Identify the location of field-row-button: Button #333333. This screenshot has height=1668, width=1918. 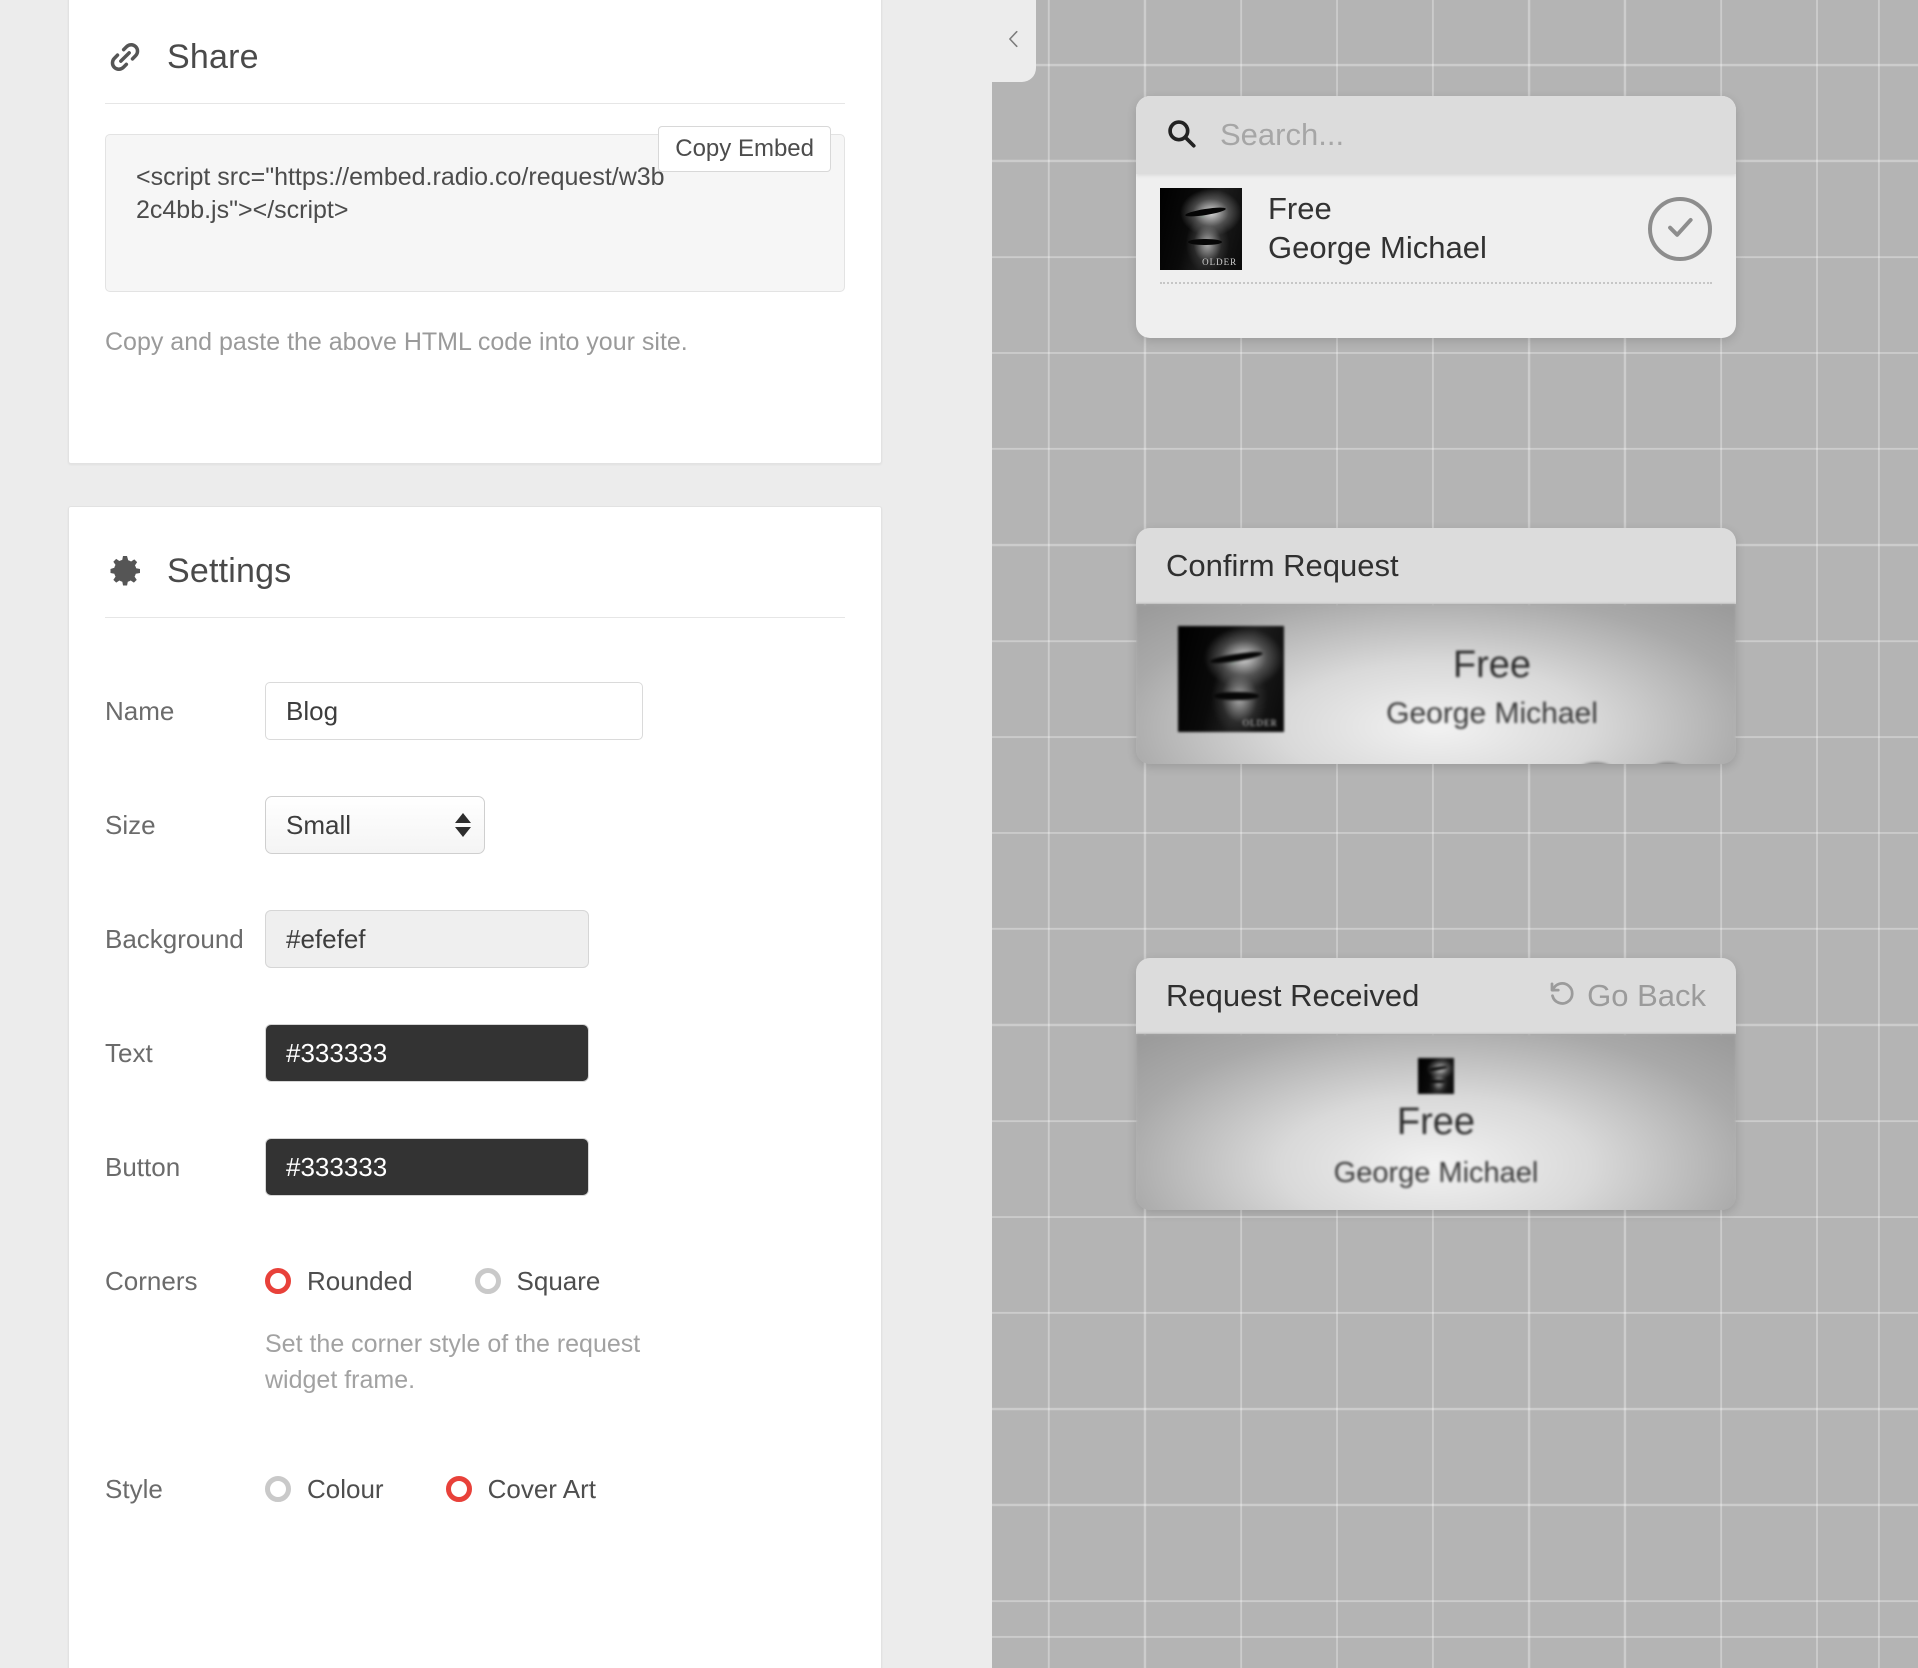
(493, 1167).